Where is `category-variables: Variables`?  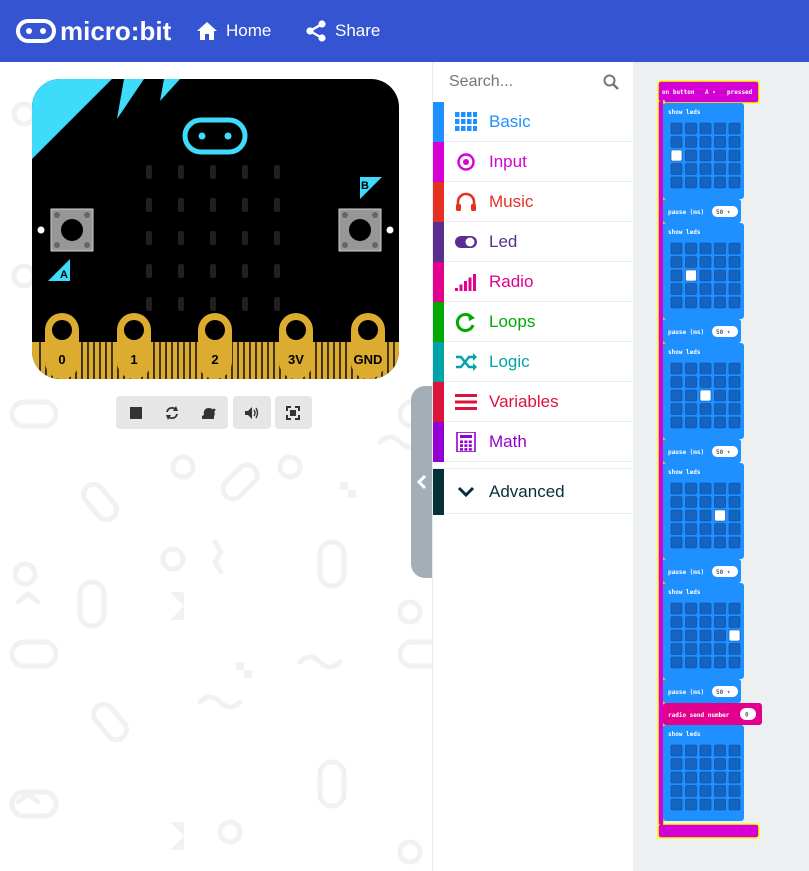
category-variables: Variables is located at coordinates (533, 402).